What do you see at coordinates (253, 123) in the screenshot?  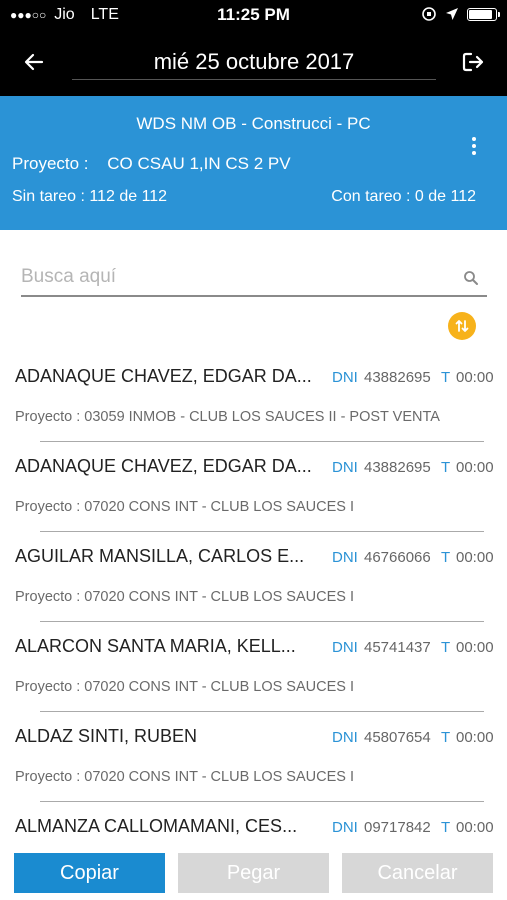 I see `crew-title: WDS NM OB - Construcci - PC` at bounding box center [253, 123].